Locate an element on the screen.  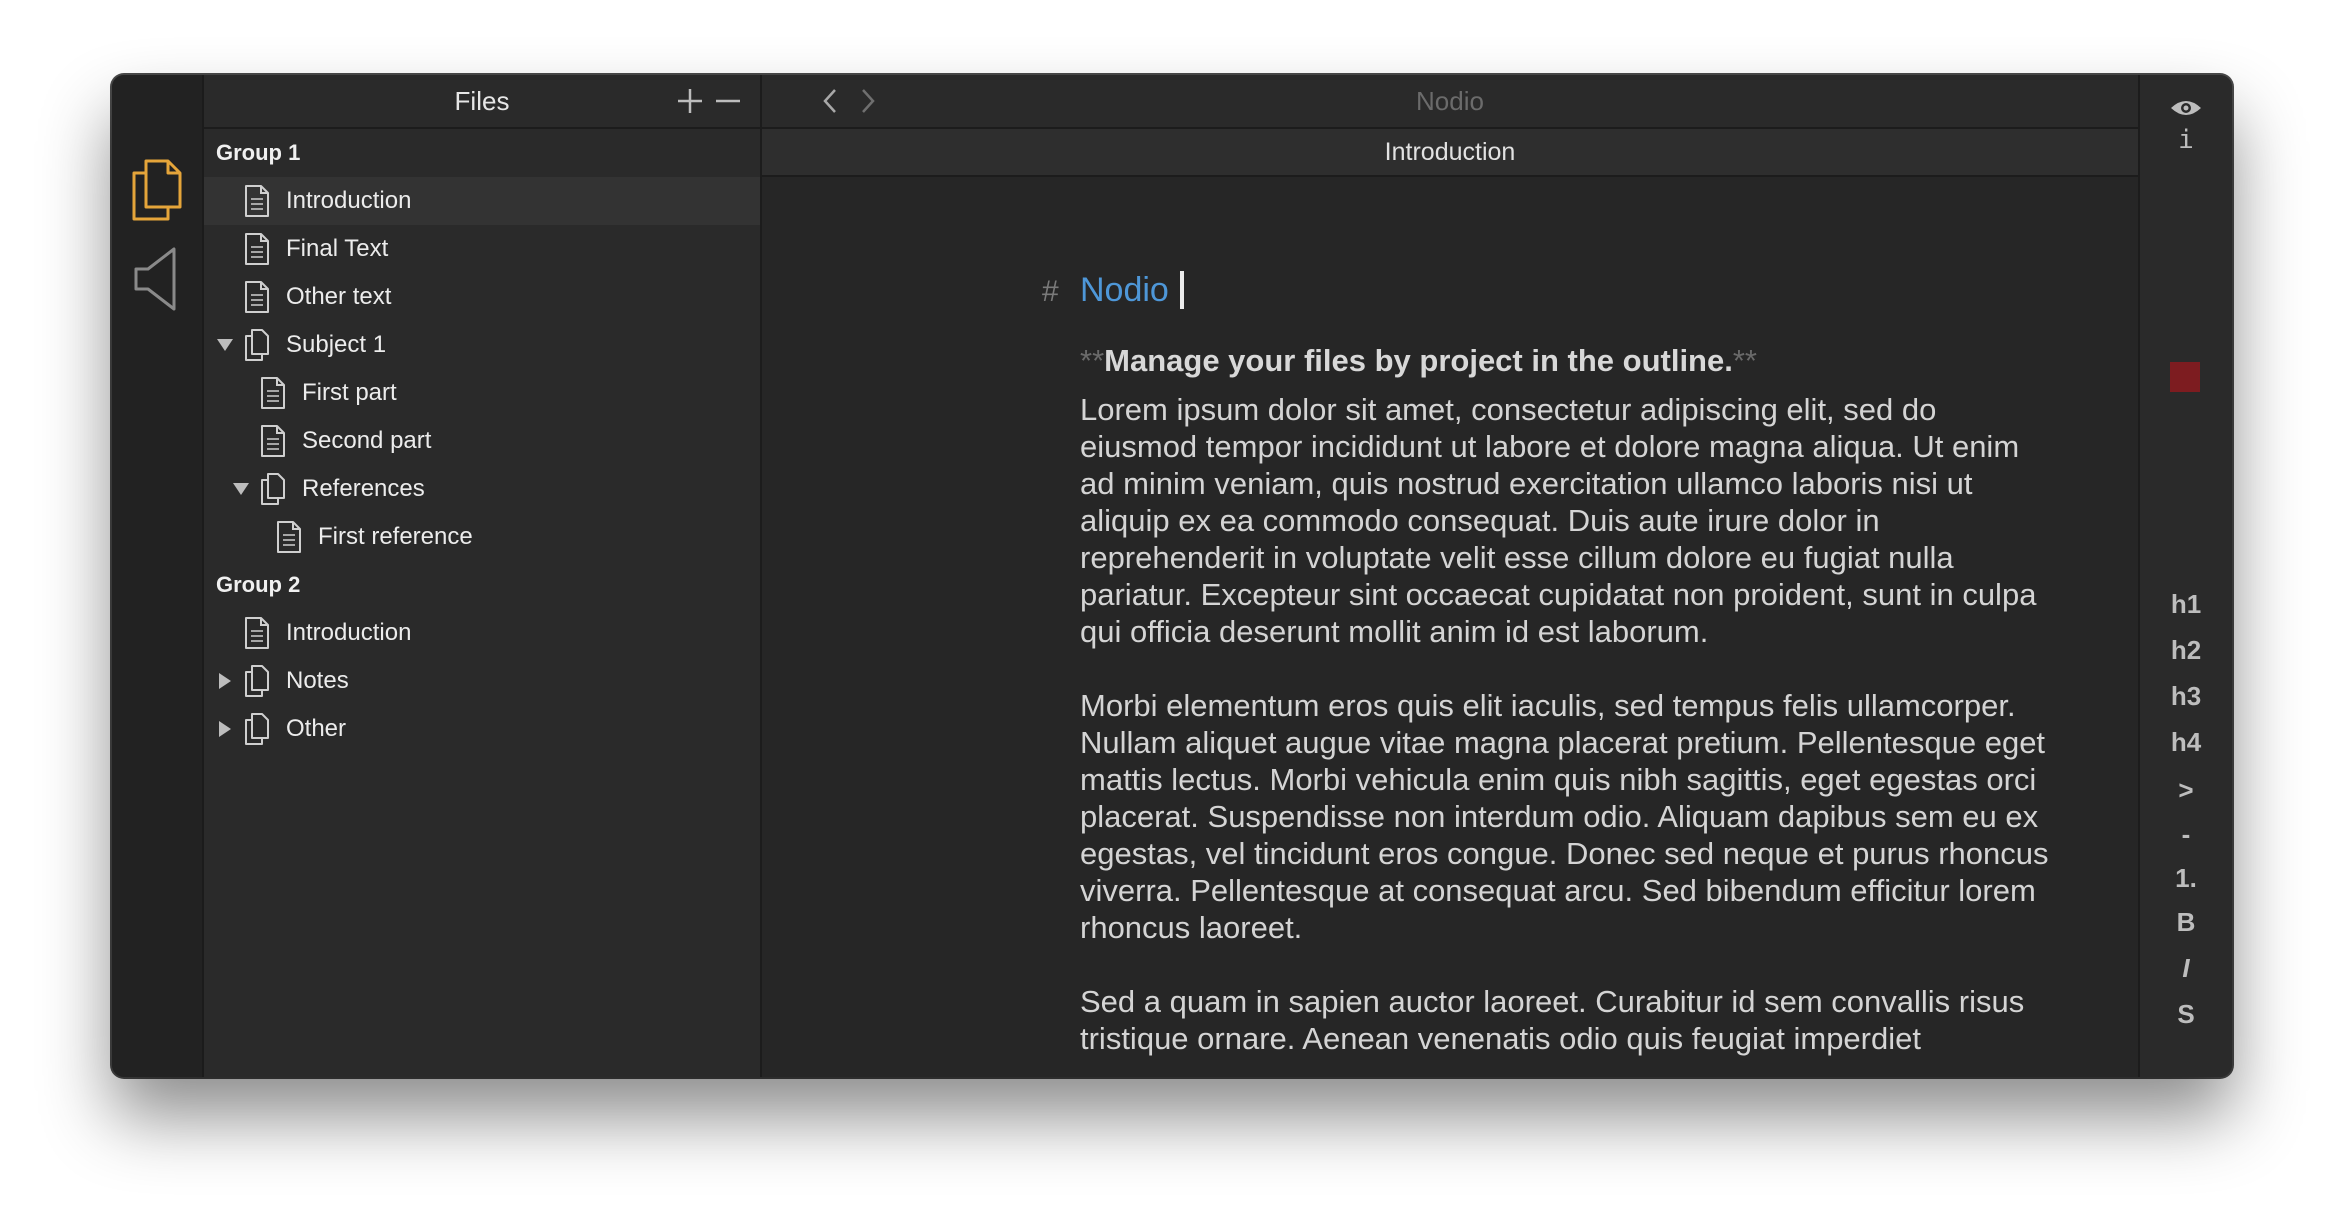
tree-item-label: Other is located at coordinates (316, 728).